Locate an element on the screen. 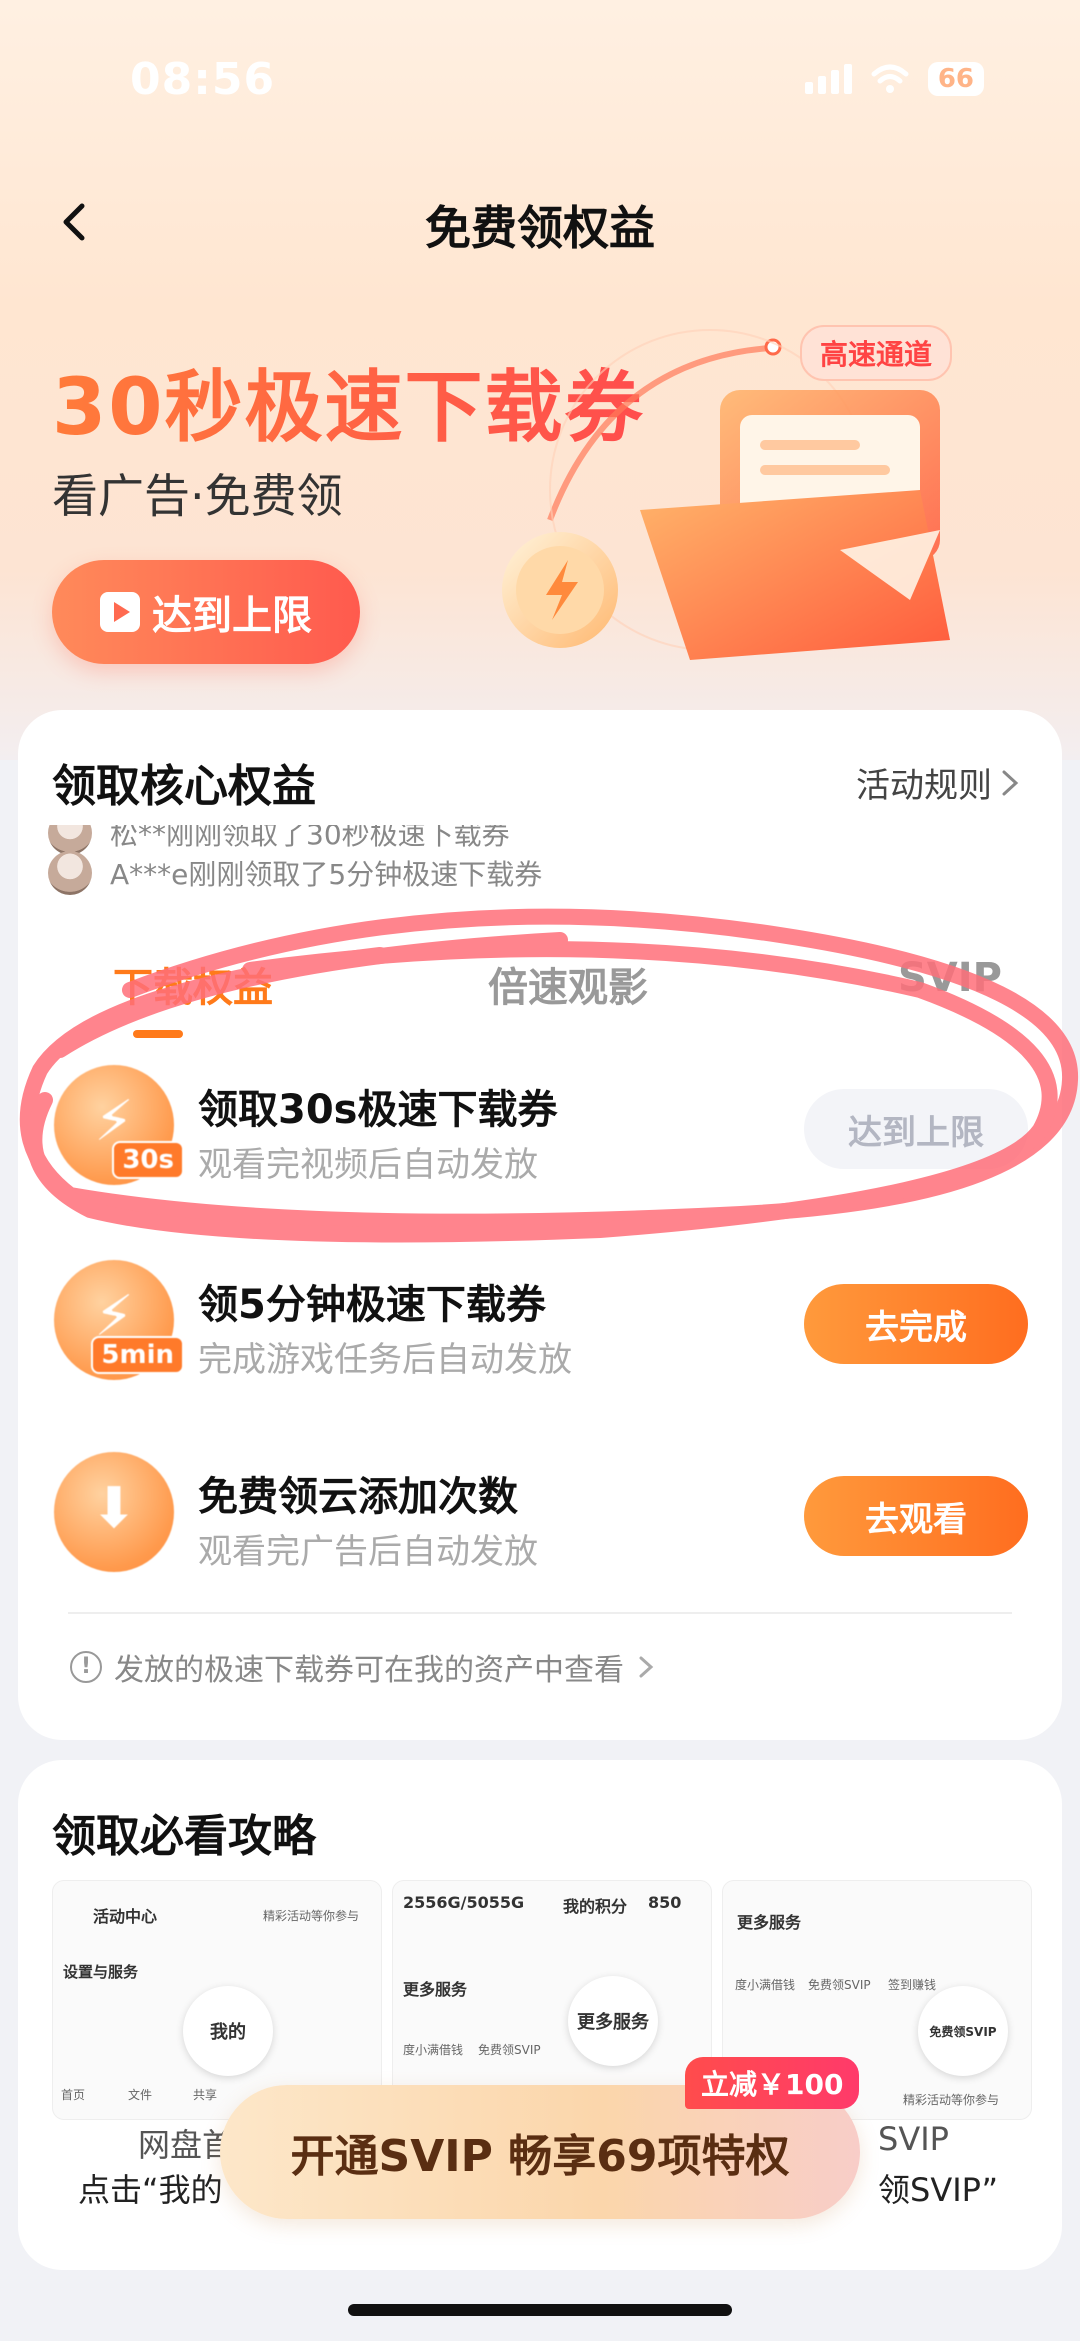 The width and height of the screenshot is (1080, 2341). ticker-item: A***e刚刚领取了5分钟极速下载券 is located at coordinates (538, 873).